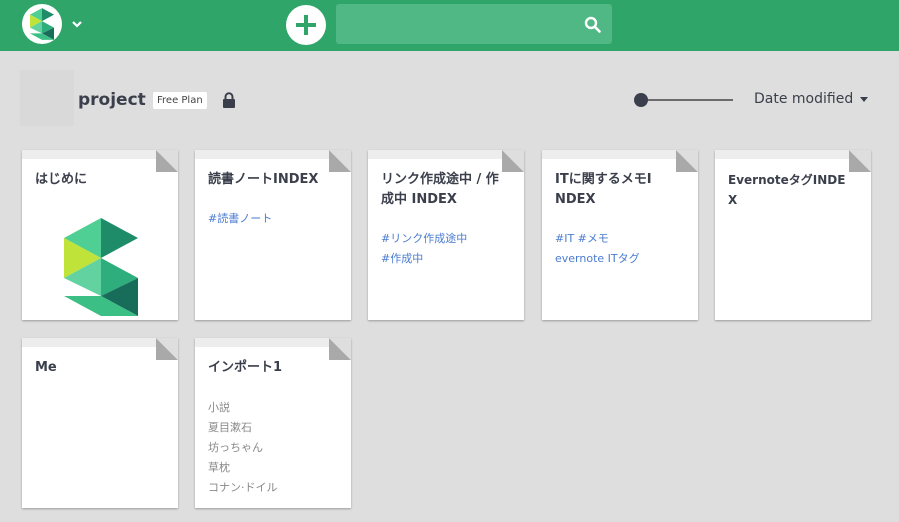 Image resolution: width=899 pixels, height=522 pixels. I want to click on card-title: ITに関するメモINDEX, so click(603, 189).